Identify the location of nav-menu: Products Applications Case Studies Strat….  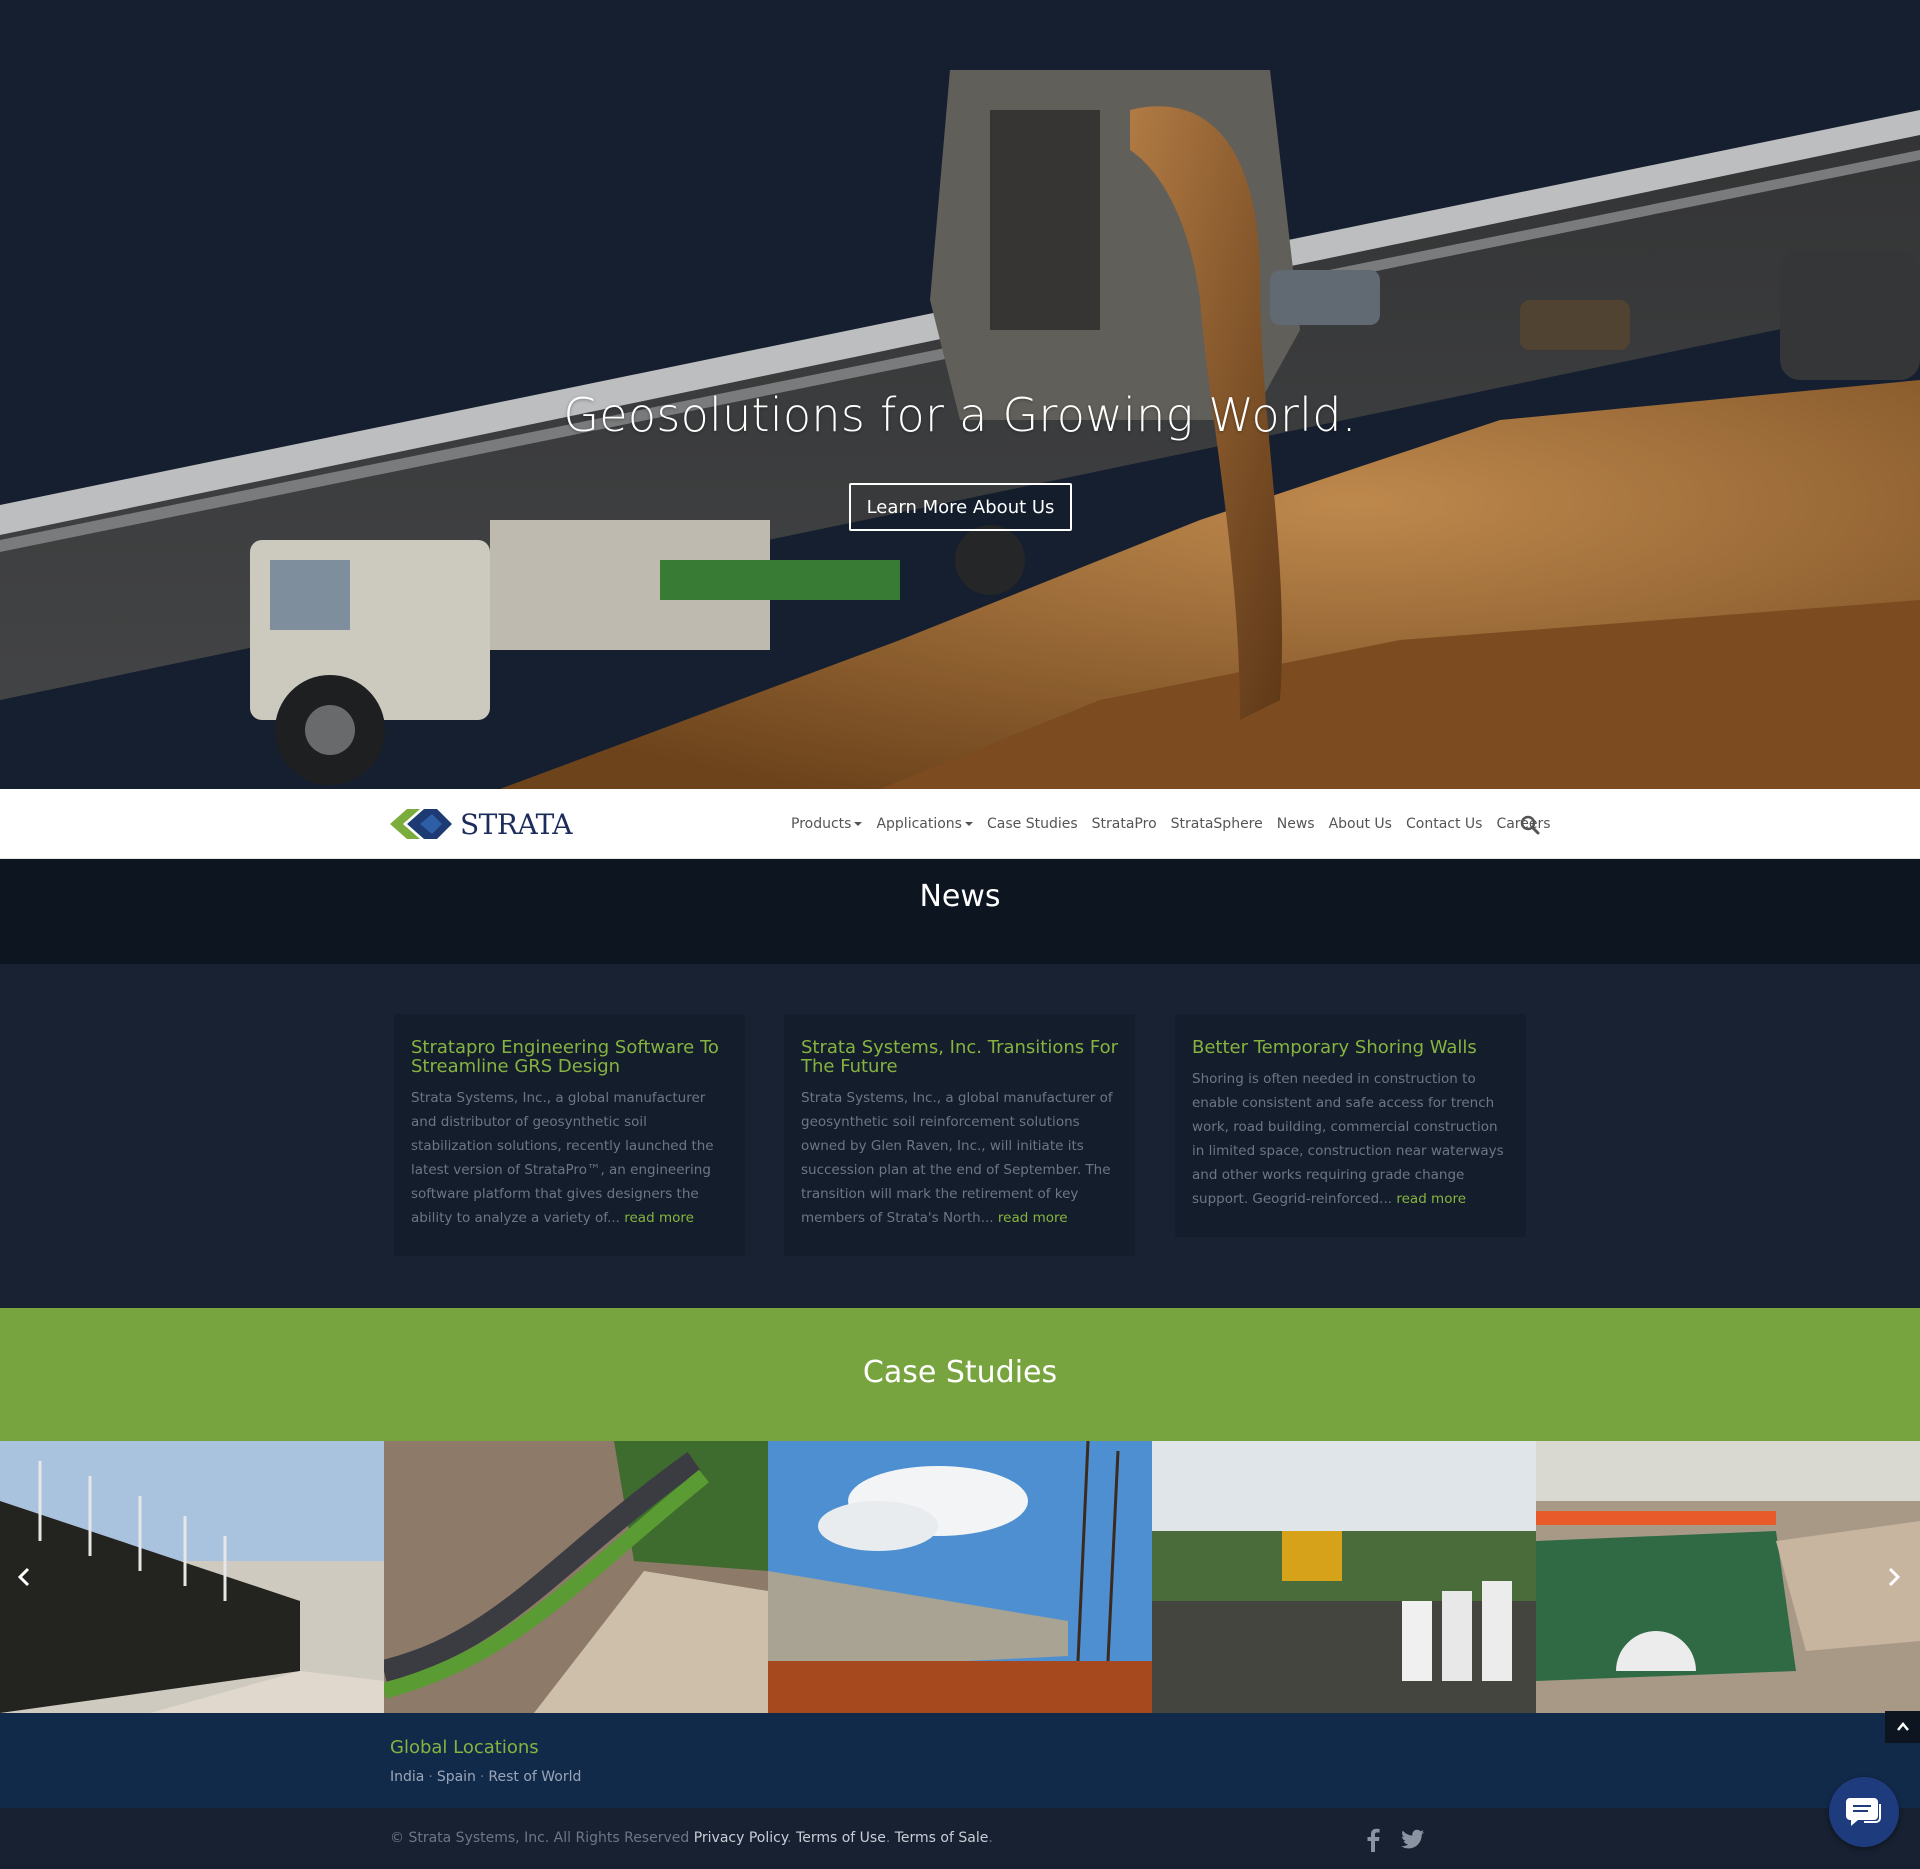
(1171, 824).